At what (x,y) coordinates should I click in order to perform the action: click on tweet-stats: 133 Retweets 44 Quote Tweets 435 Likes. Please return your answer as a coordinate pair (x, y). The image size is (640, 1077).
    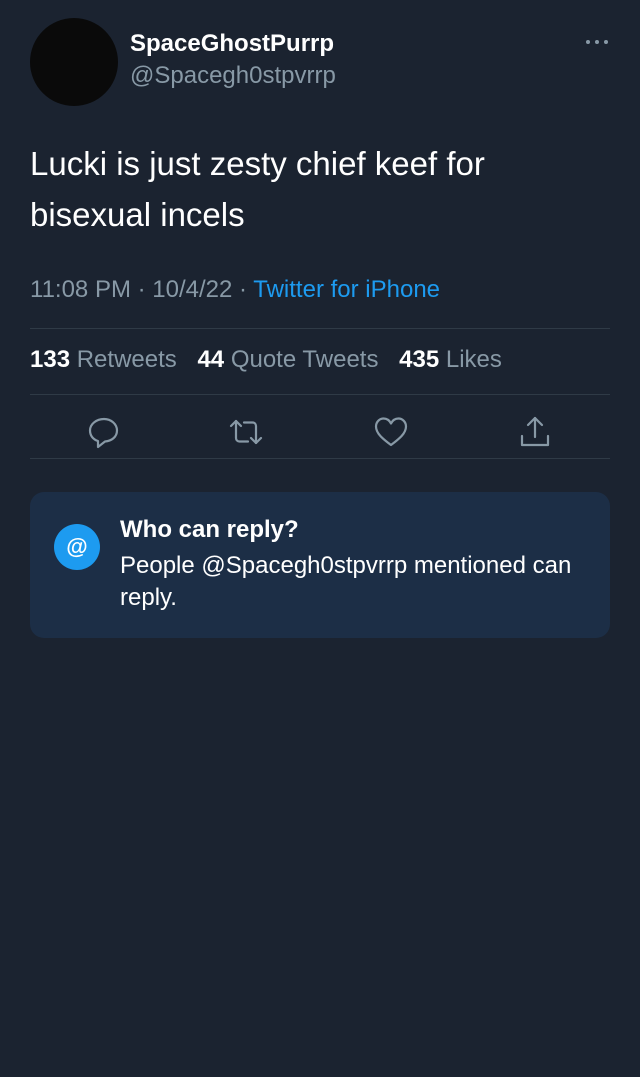
    Looking at the image, I should click on (273, 360).